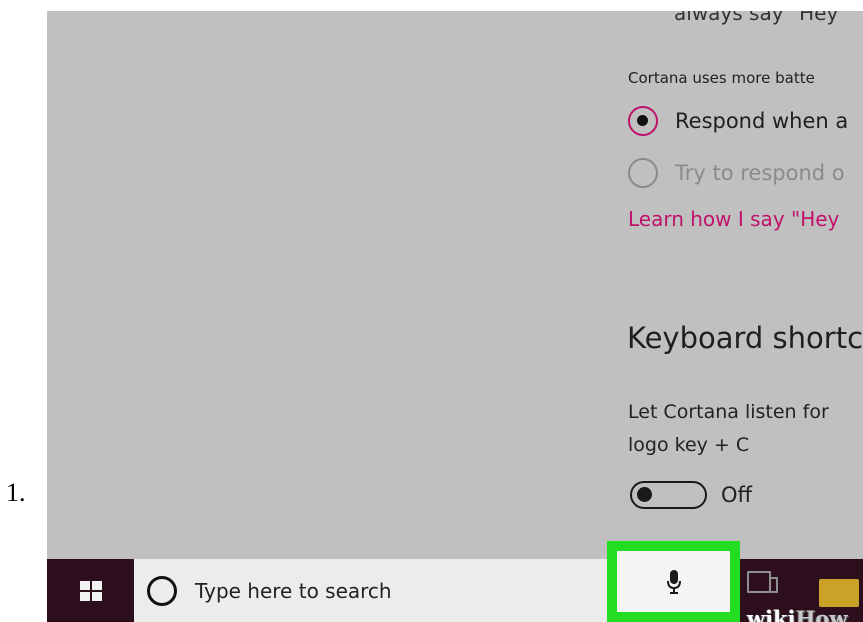 The image size is (863, 622). I want to click on windows-logo-icon, so click(90, 590).